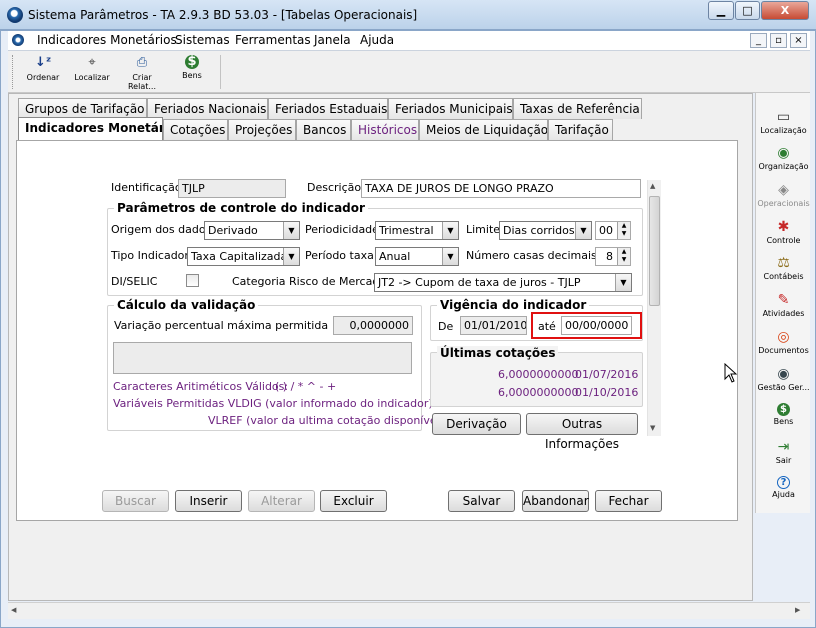 Image resolution: width=816 pixels, height=628 pixels. Describe the element at coordinates (613, 256) in the screenshot. I see `casas-decimais-stepper: 8 ▲ ▼` at that location.